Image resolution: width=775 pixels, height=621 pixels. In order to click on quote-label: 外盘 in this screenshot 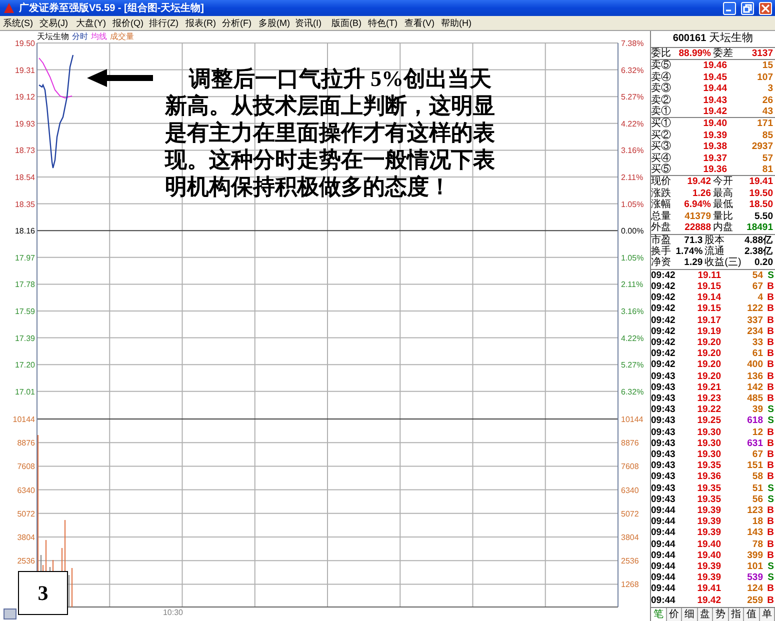, I will do `click(661, 228)`.